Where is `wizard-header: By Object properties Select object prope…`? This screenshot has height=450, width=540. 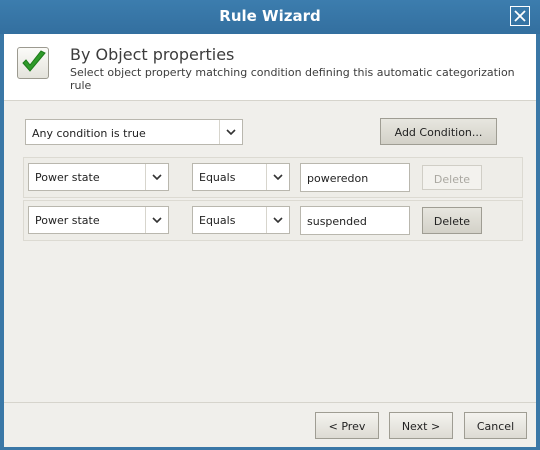
wizard-header: By Object properties Select object prope… is located at coordinates (270, 67).